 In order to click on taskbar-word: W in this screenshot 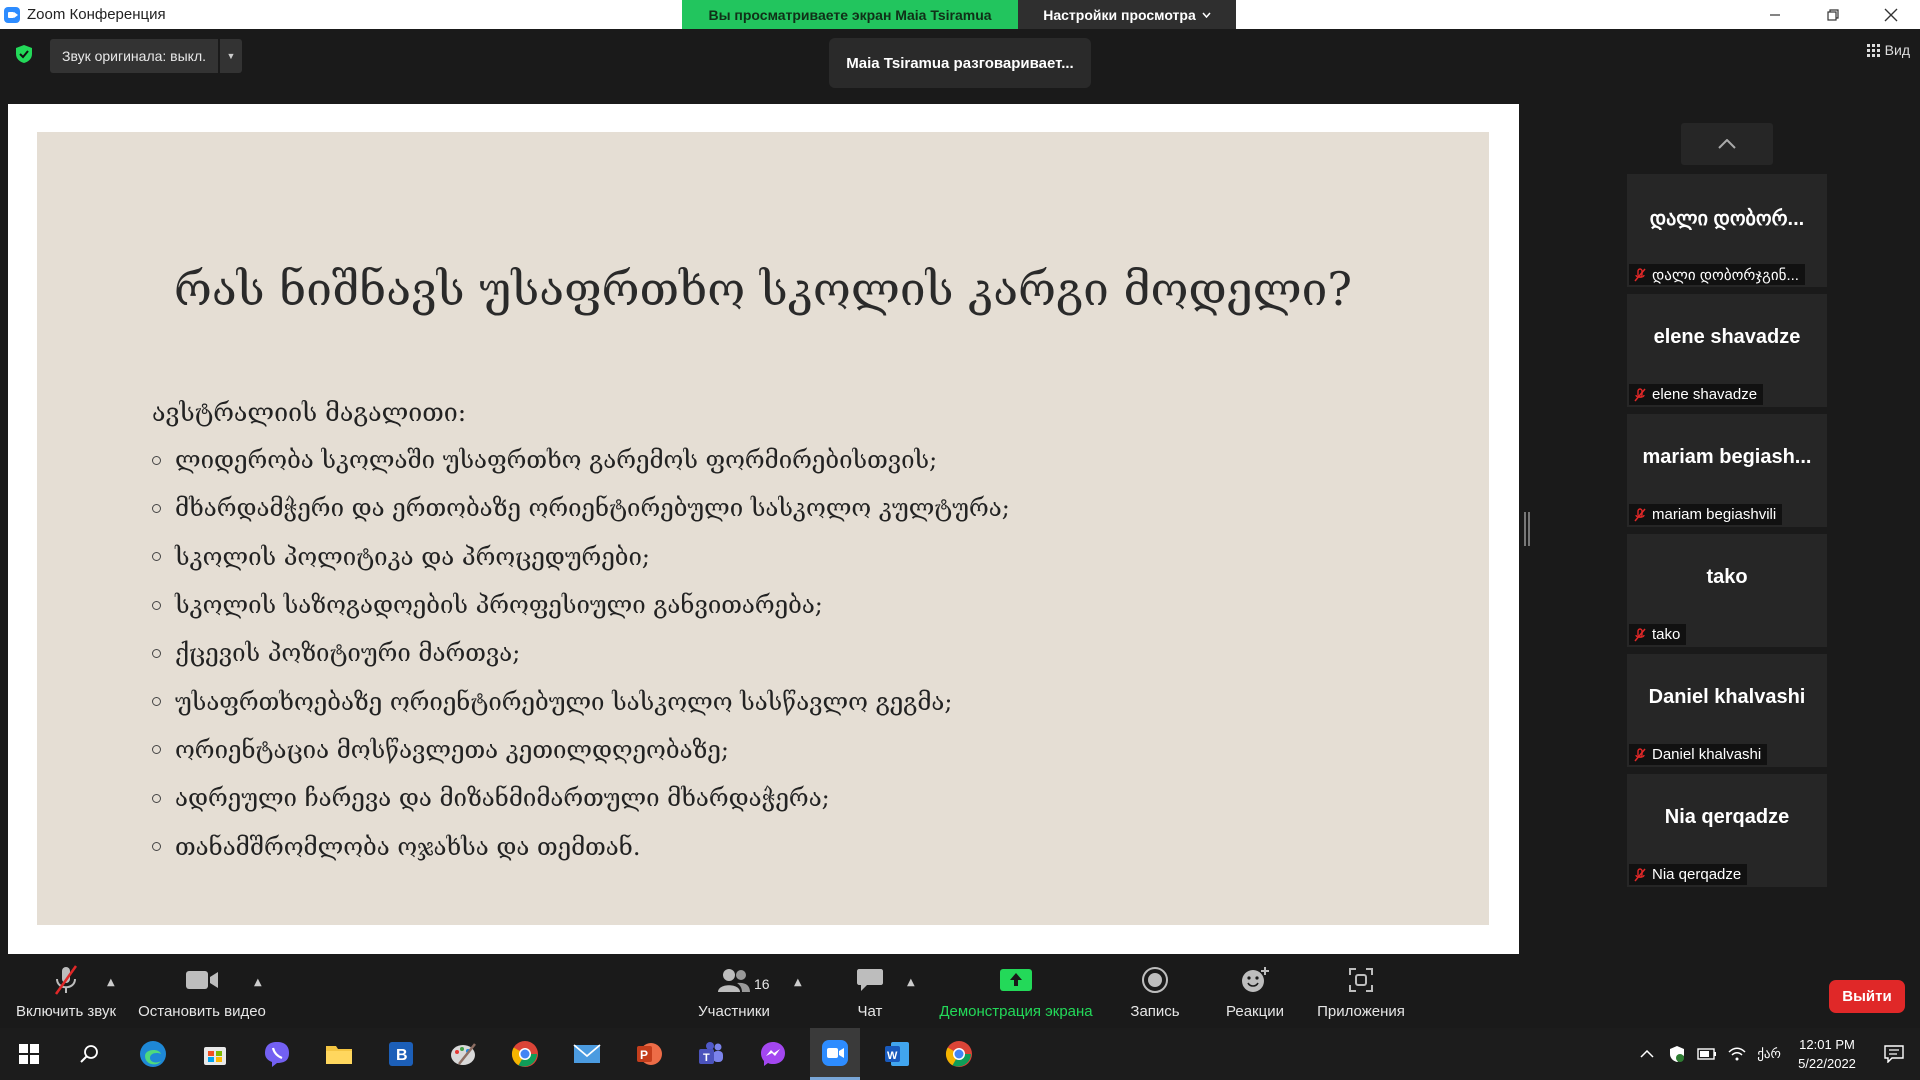, I will do `click(897, 1054)`.